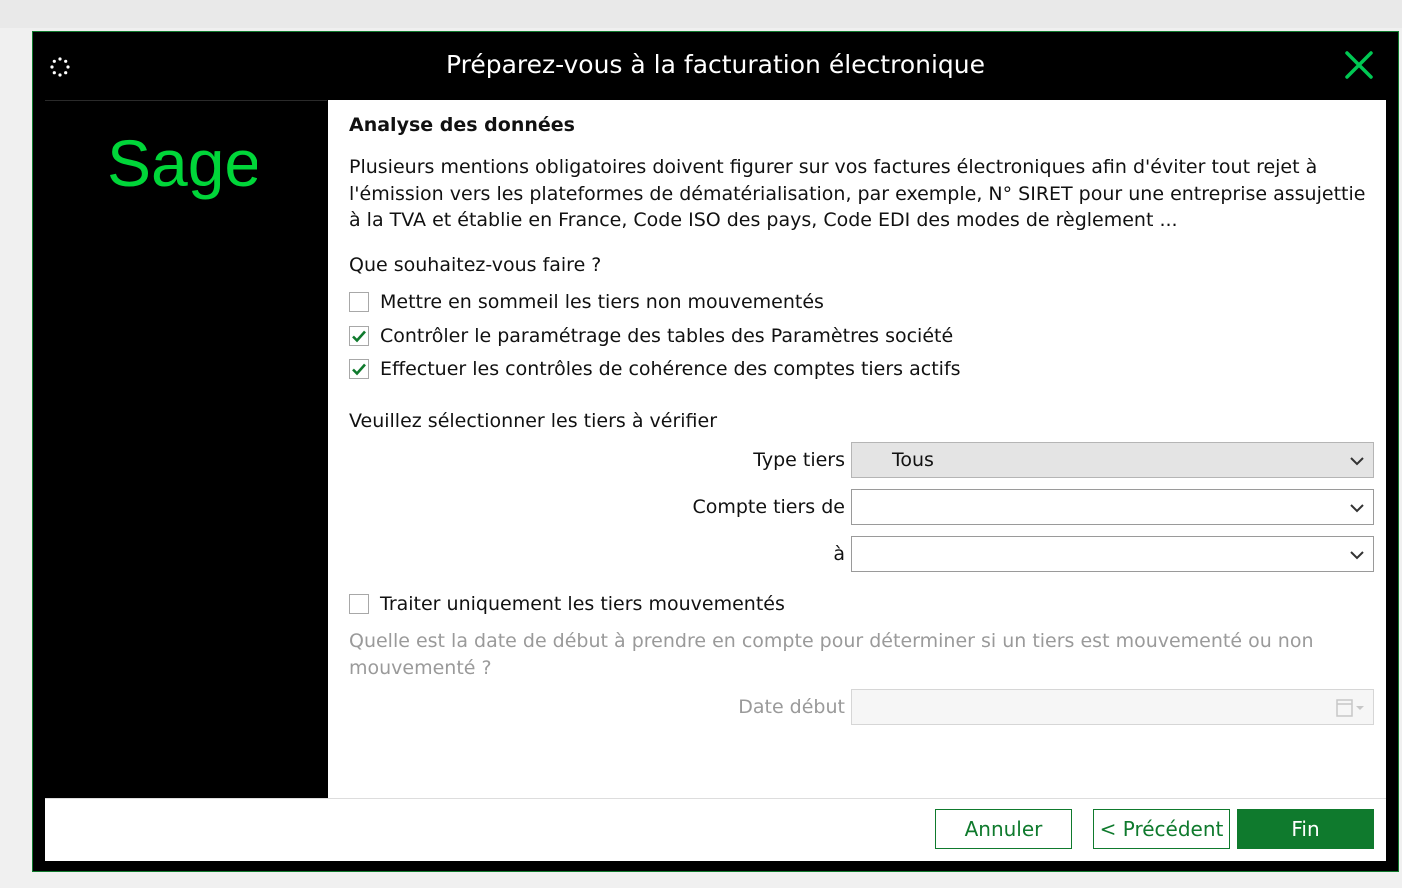  Describe the element at coordinates (1350, 710) in the screenshot. I see `calendar-dropdown-icon` at that location.